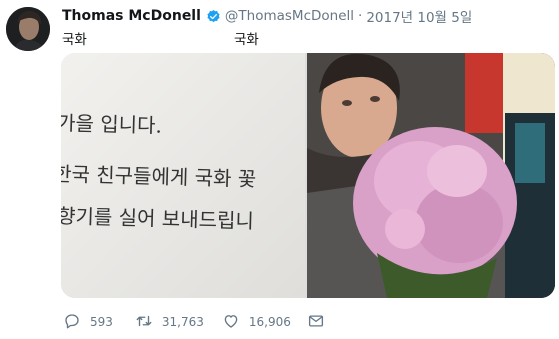  I want to click on tweet-text: 국화, so click(74, 40).